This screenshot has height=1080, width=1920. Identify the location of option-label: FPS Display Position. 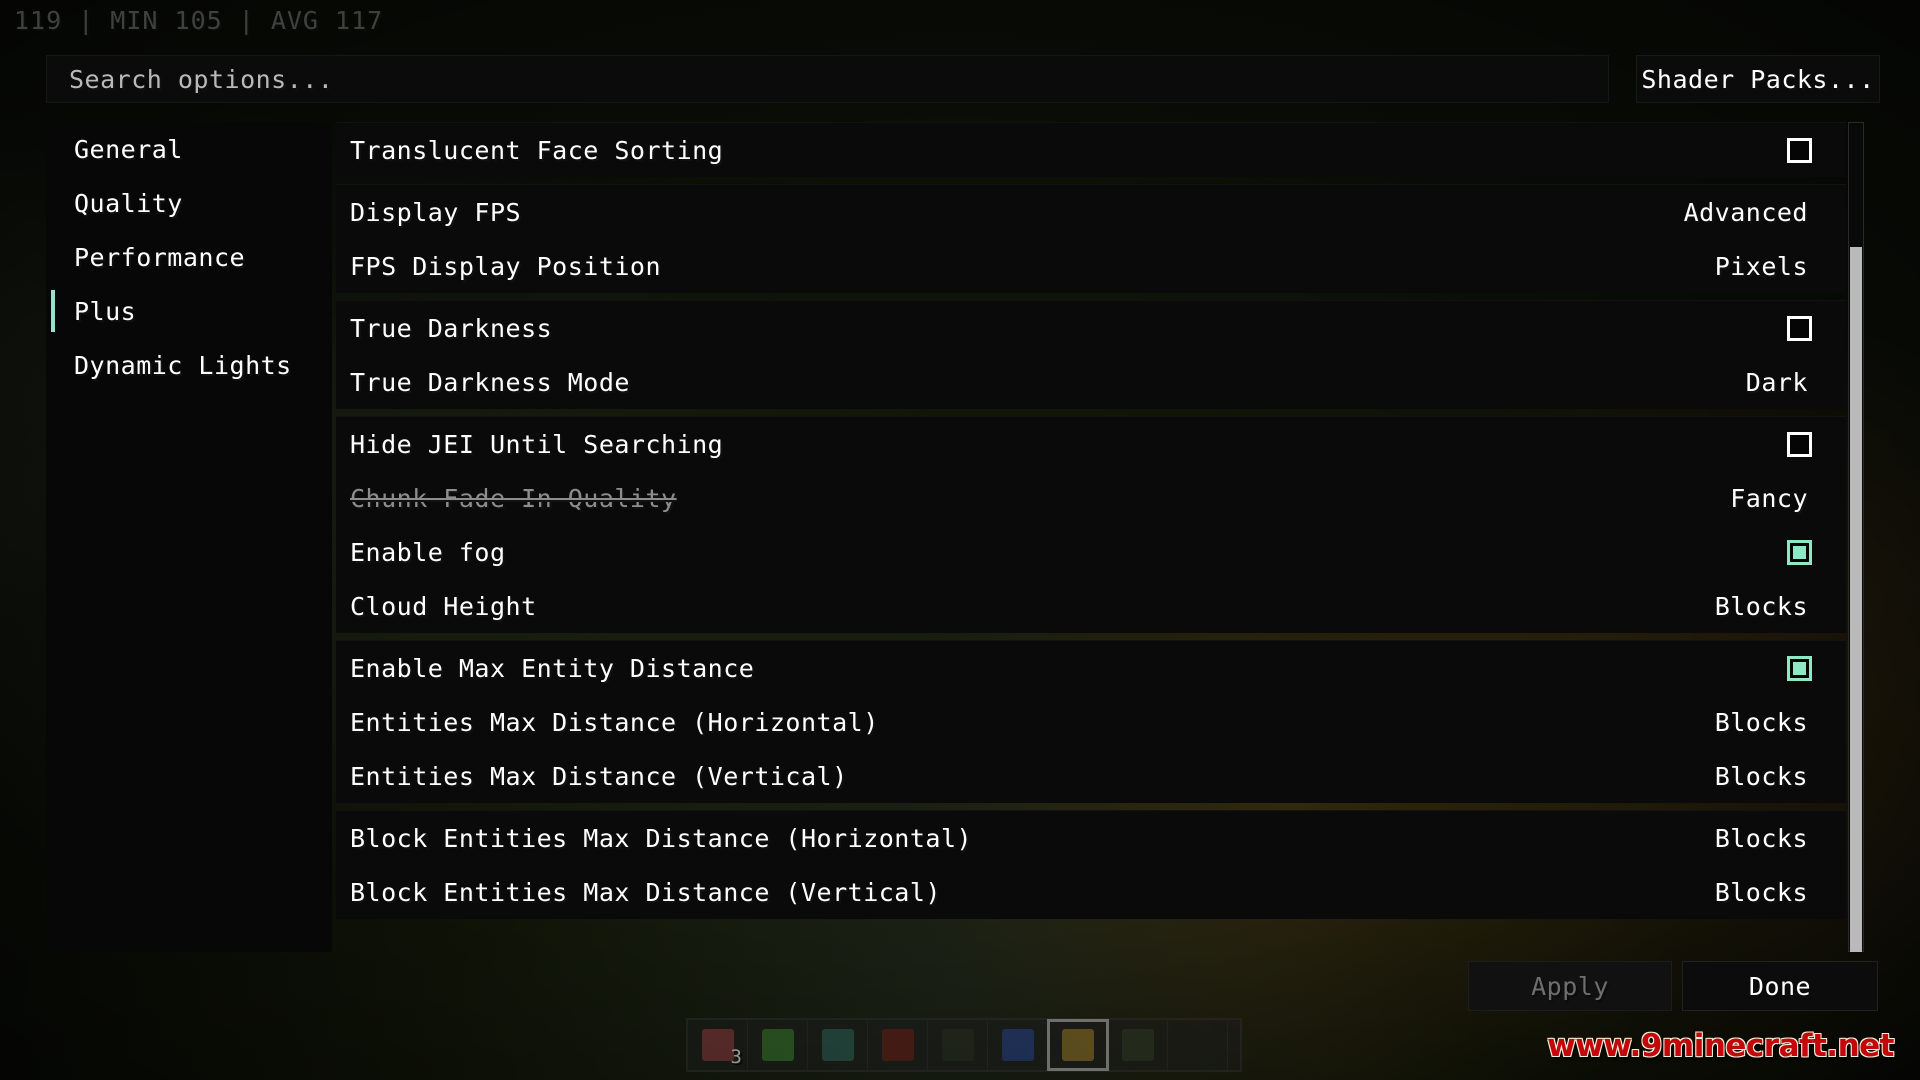
(506, 266).